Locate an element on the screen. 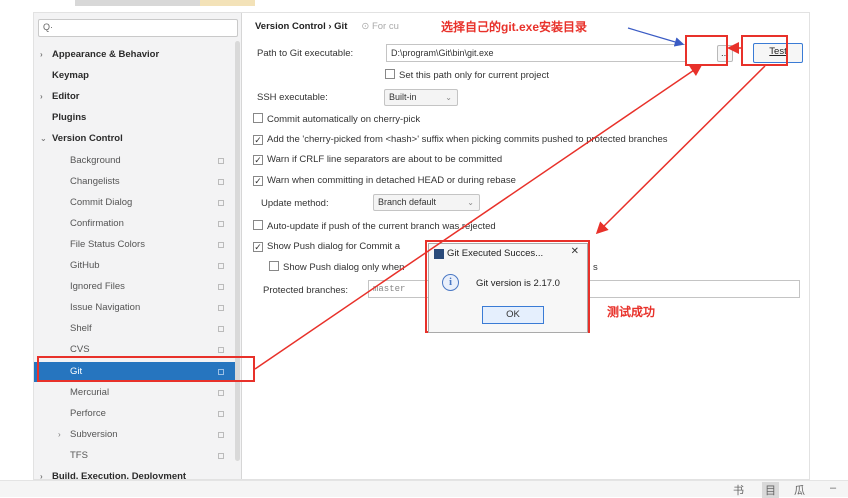  sidebar-item-label: Confirmation is located at coordinates (97, 223).